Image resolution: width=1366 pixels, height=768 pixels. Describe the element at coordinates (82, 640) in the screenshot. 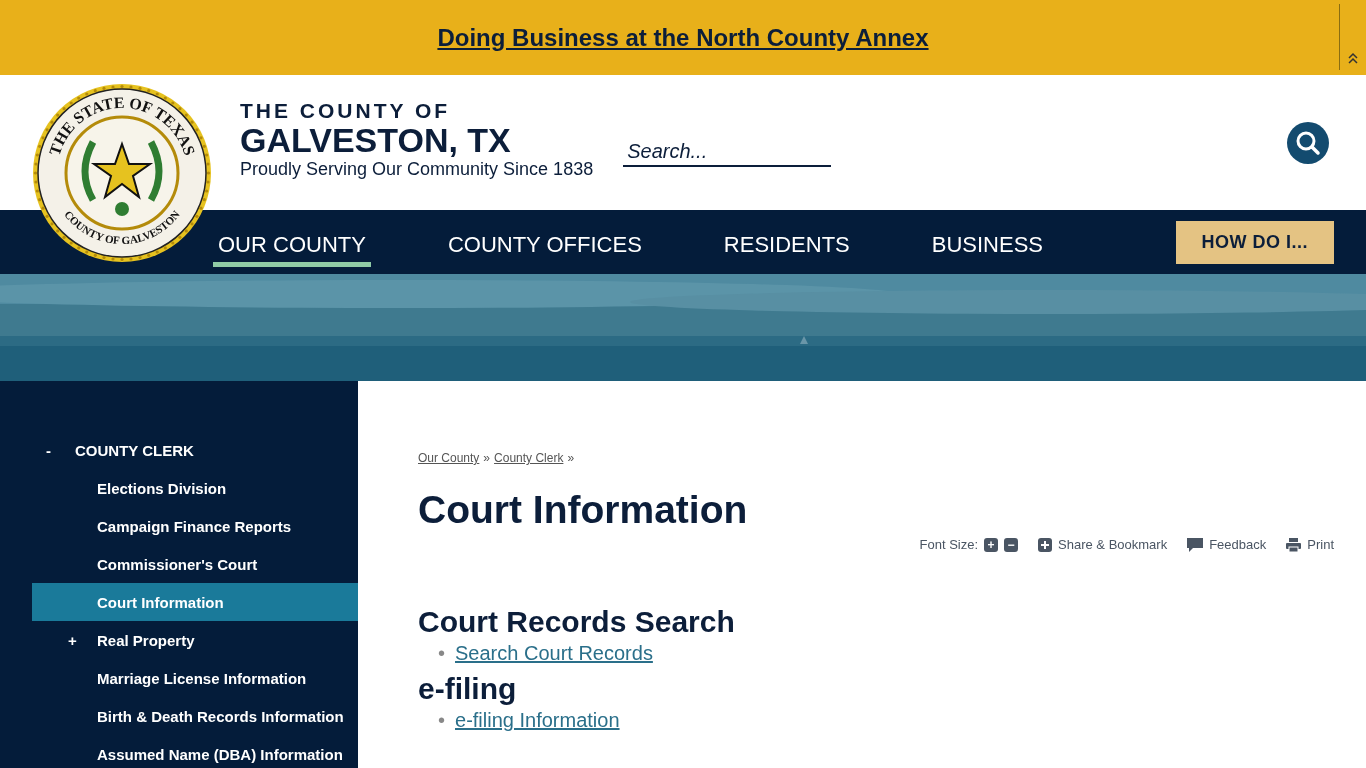

I see `expand-toggle: +` at that location.